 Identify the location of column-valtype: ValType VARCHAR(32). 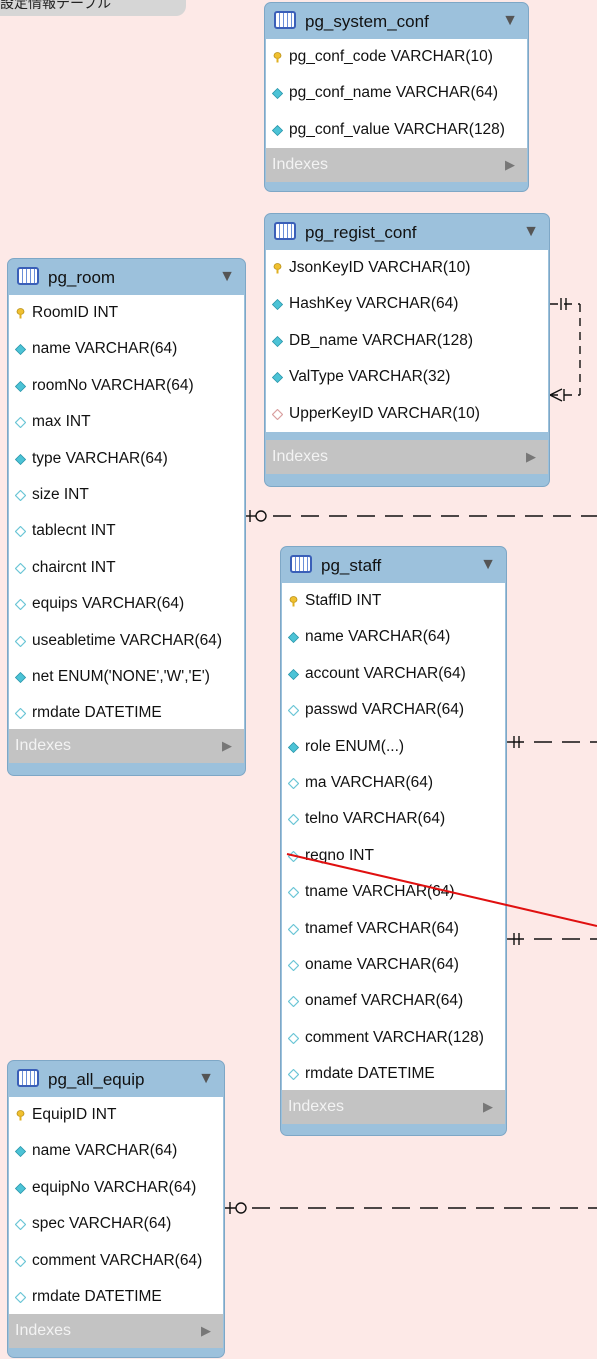
(407, 377).